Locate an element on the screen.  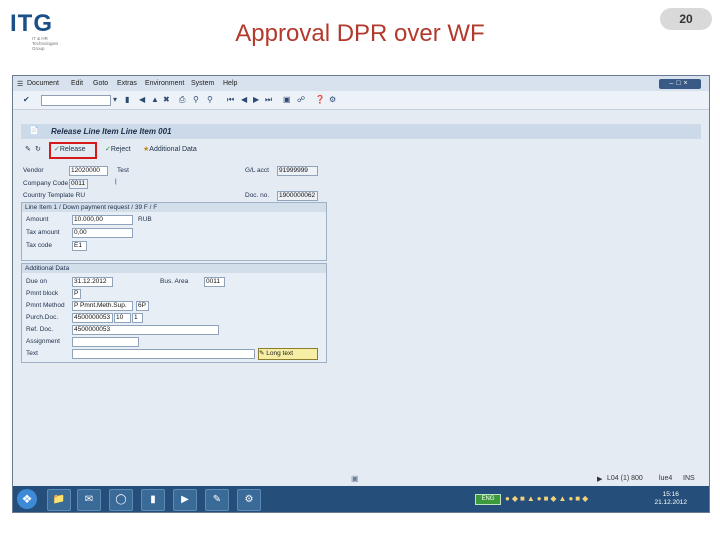
text-cursor: | is located at coordinates (116, 181).